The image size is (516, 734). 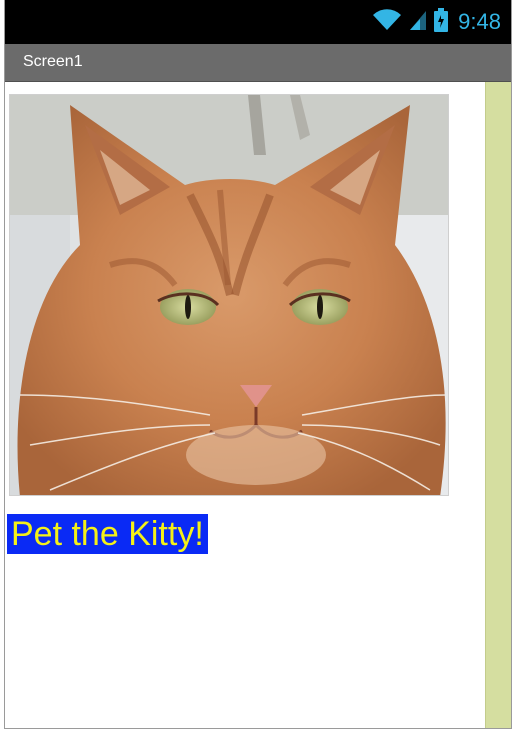 I want to click on title-bar: Screen1, so click(x=258, y=63).